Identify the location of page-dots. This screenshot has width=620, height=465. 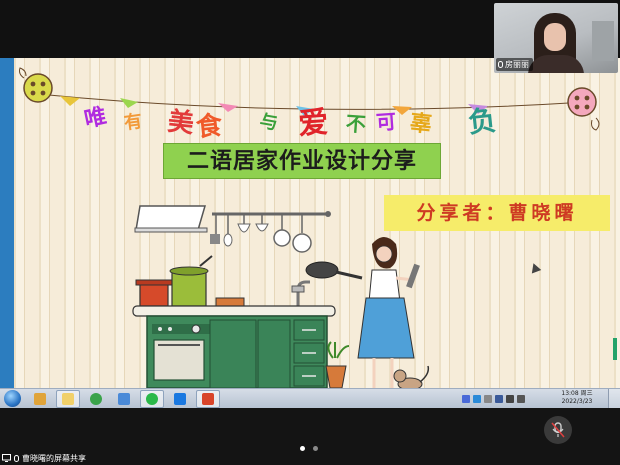
(309, 448).